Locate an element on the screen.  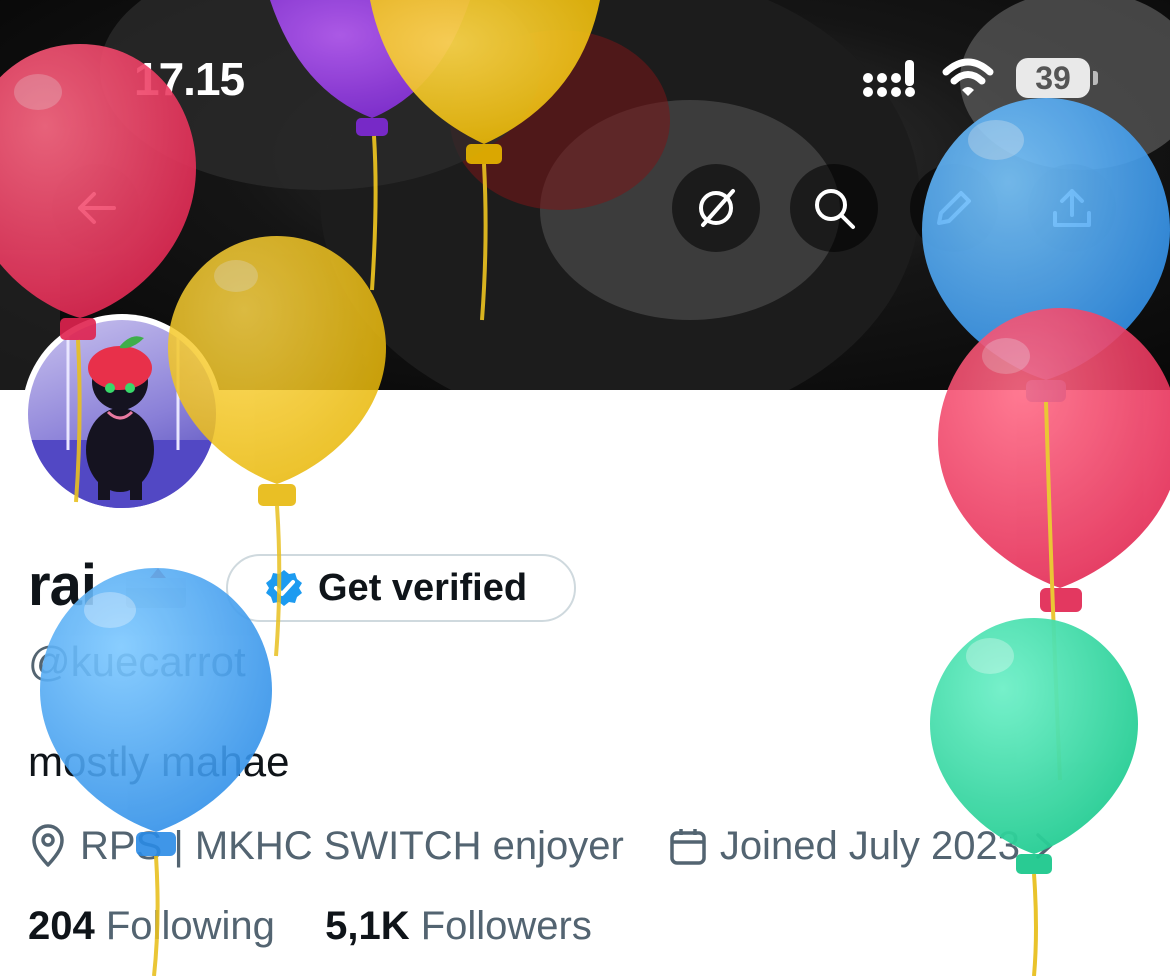
grok-slash-icon is located at coordinates (717, 208).